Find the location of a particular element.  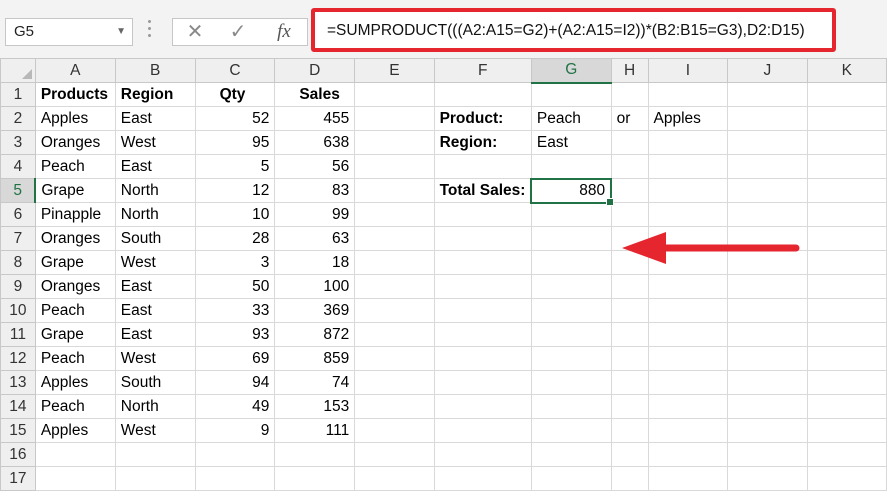

cell-i3 is located at coordinates (688, 142).